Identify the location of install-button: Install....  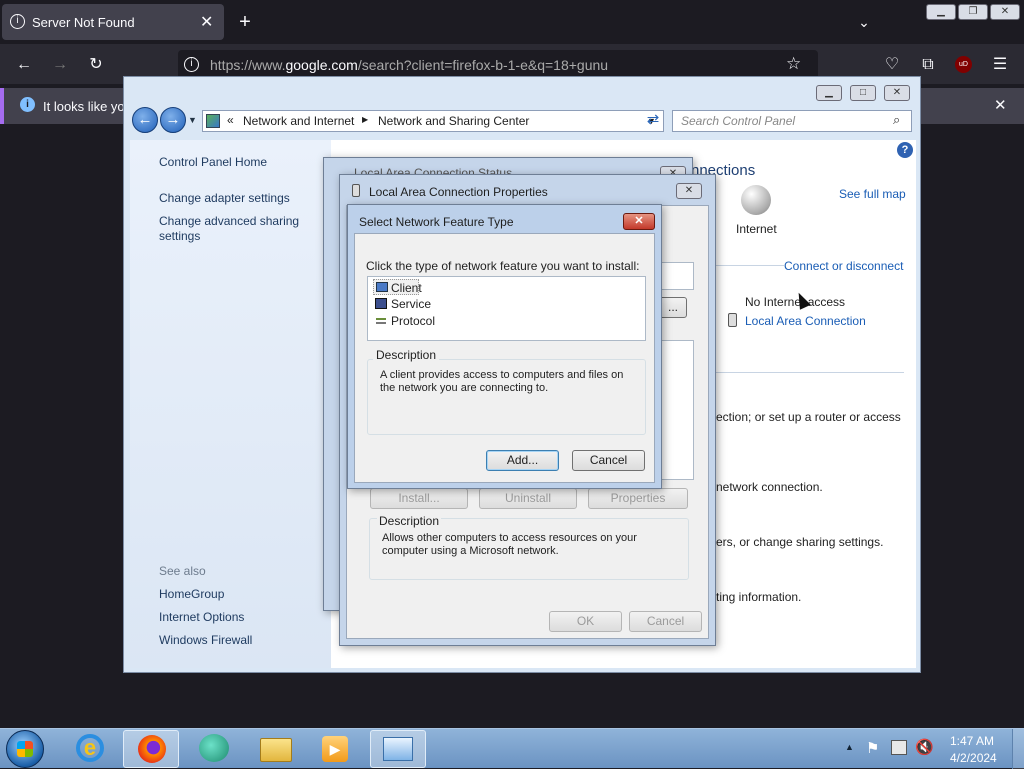
(419, 498).